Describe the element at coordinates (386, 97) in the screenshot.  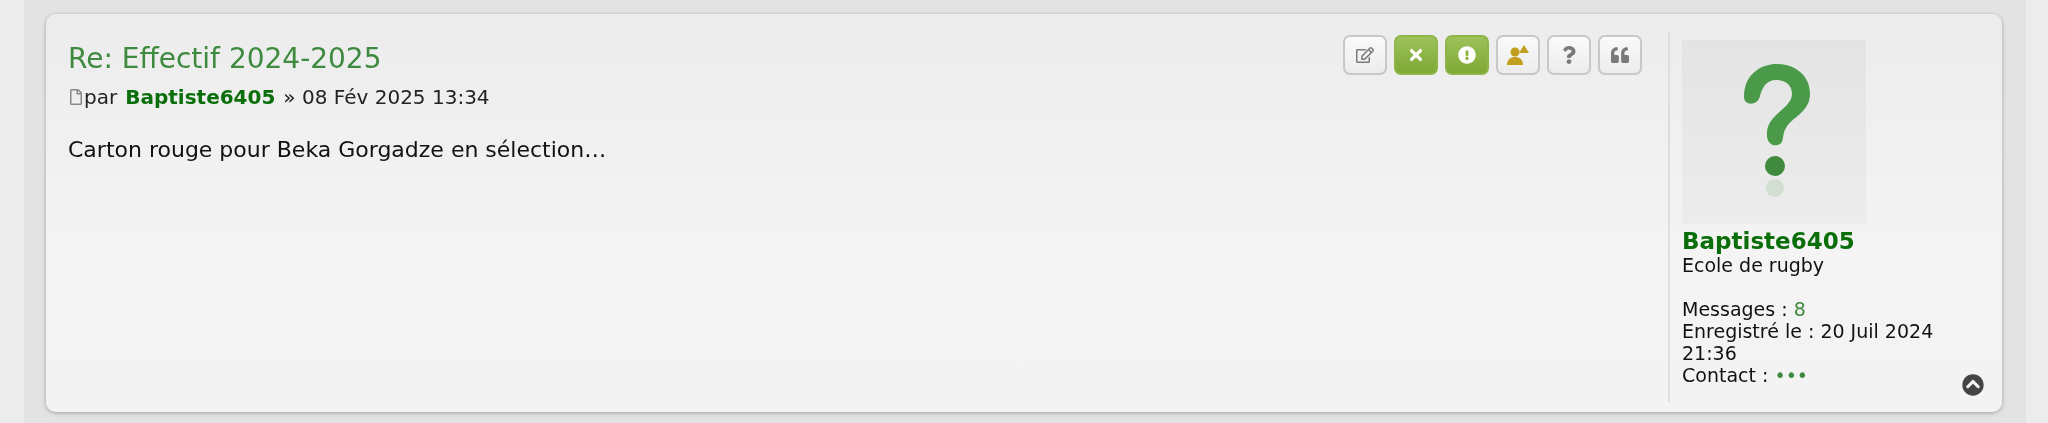
I see `post-date: » 08 Fév 2025 13:34` at that location.